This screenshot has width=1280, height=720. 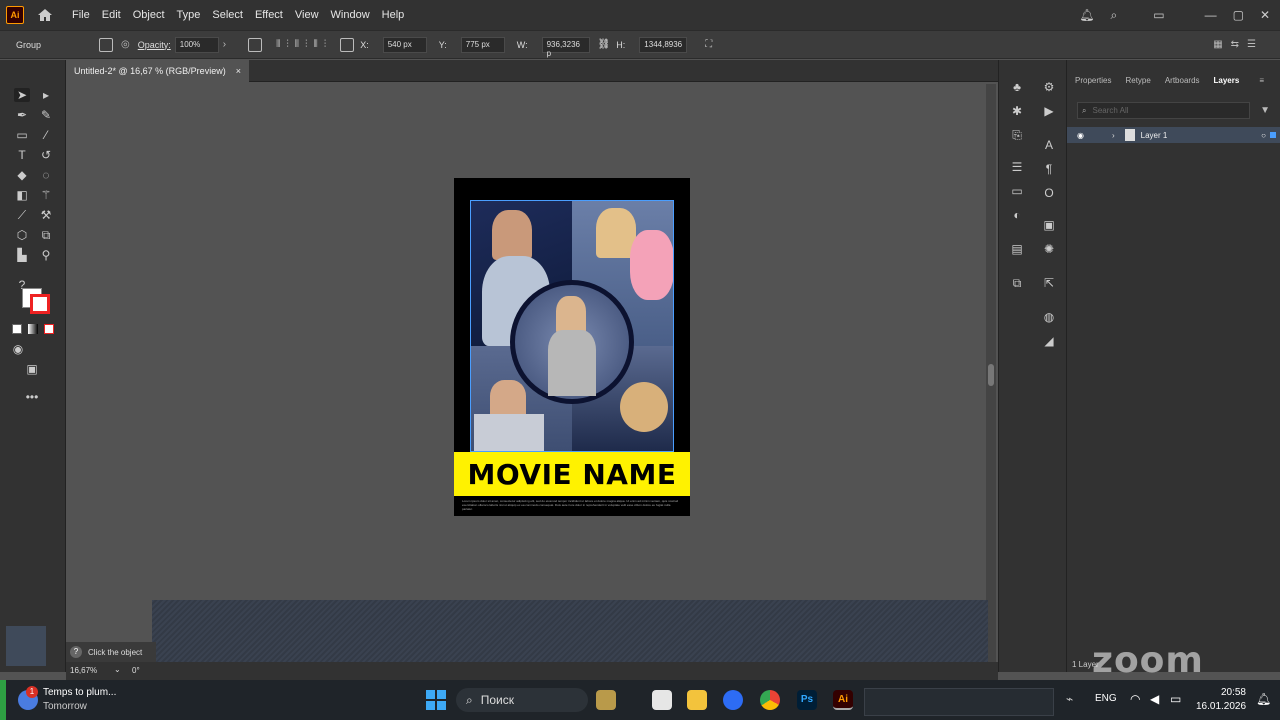 I want to click on eraser-tool-icon: ◆, so click(x=22, y=175).